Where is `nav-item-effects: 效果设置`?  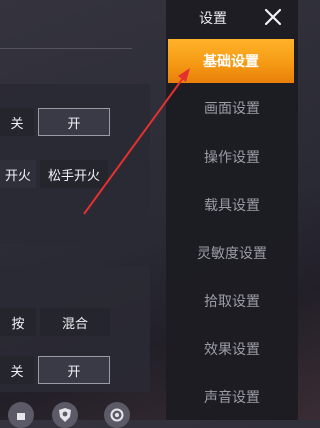
nav-item-effects: 效果设置 is located at coordinates (232, 349).